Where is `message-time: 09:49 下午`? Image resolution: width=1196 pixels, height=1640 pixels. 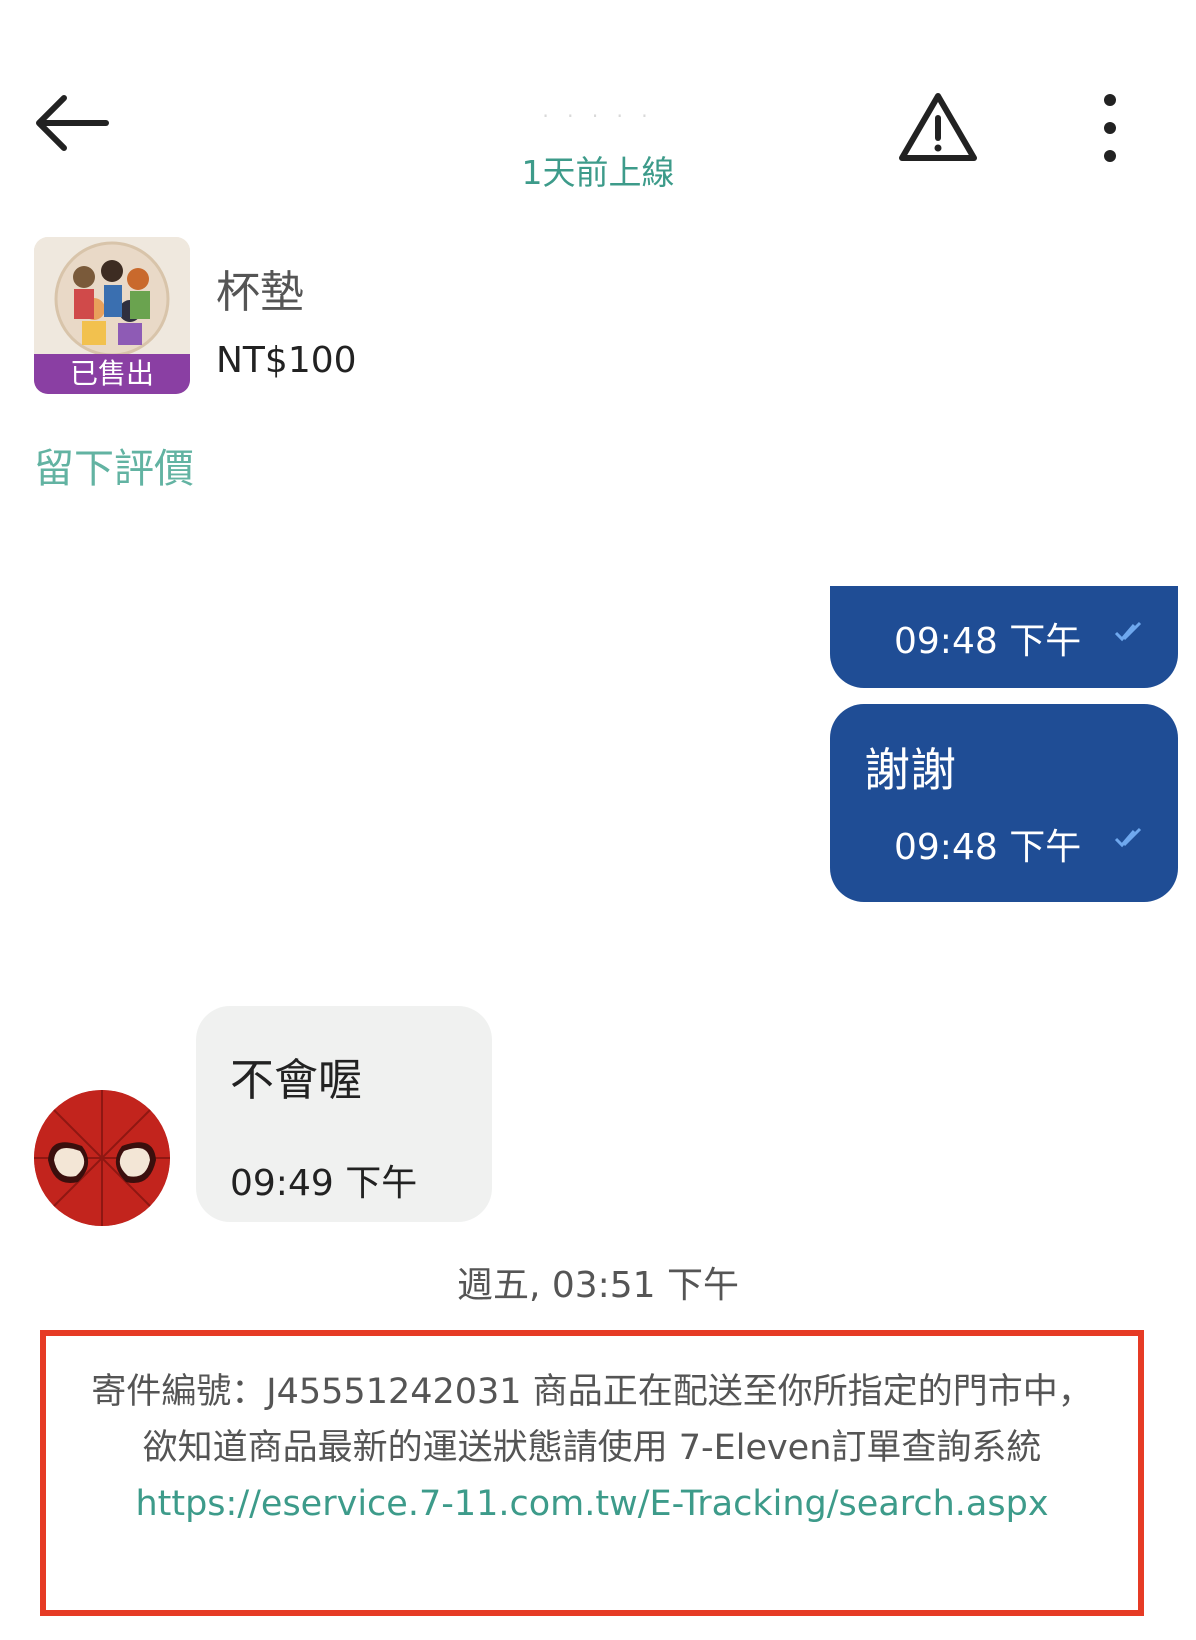
message-time: 09:49 下午 is located at coordinates (324, 1183).